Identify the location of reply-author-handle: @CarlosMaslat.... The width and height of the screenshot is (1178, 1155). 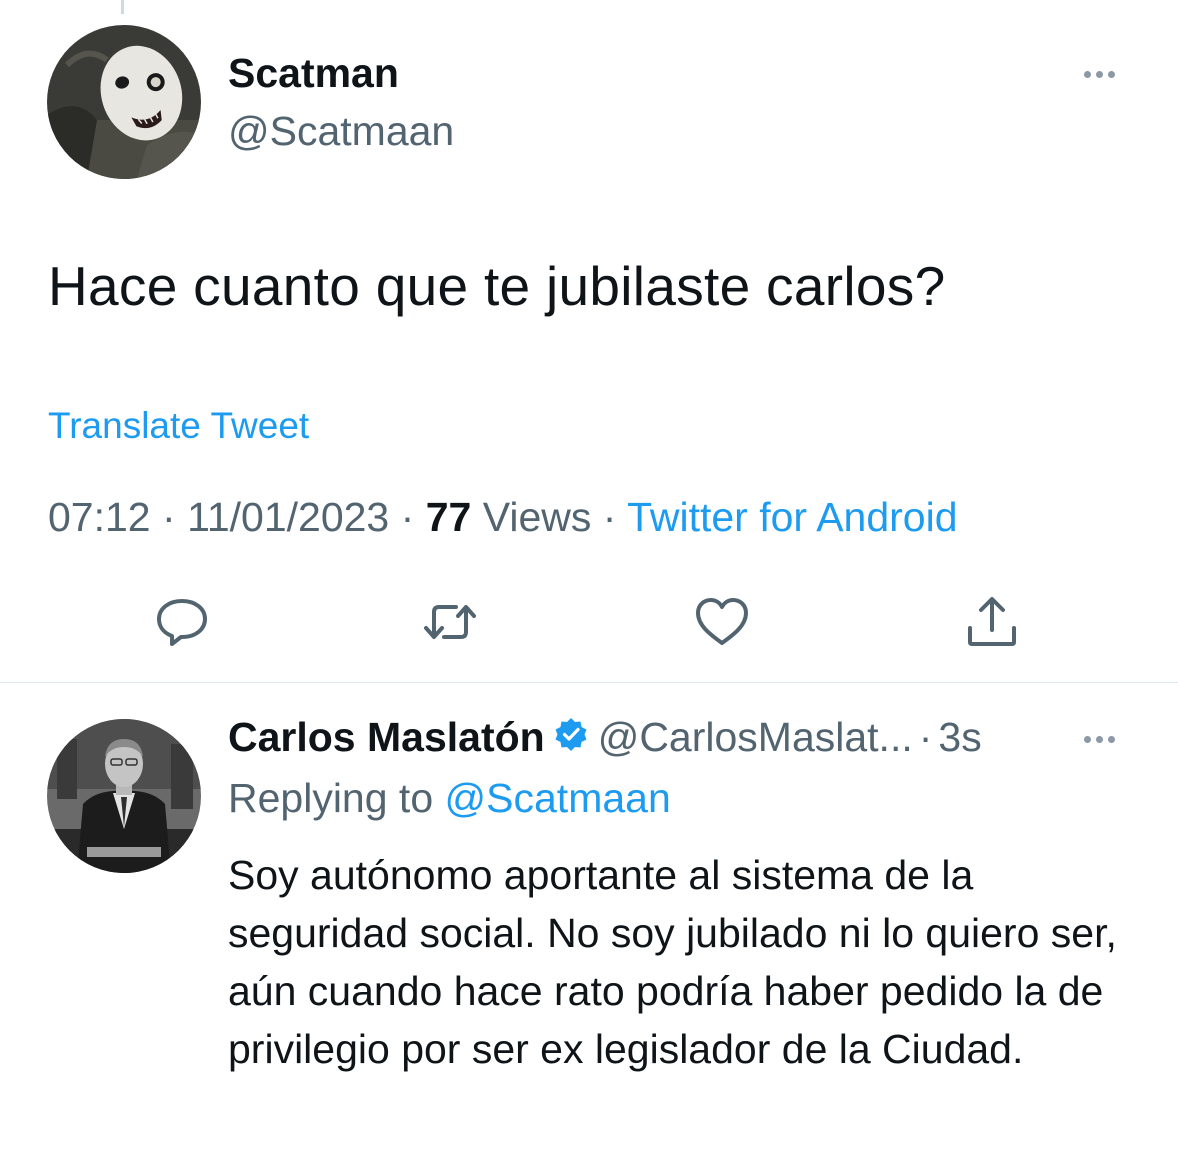
(755, 737).